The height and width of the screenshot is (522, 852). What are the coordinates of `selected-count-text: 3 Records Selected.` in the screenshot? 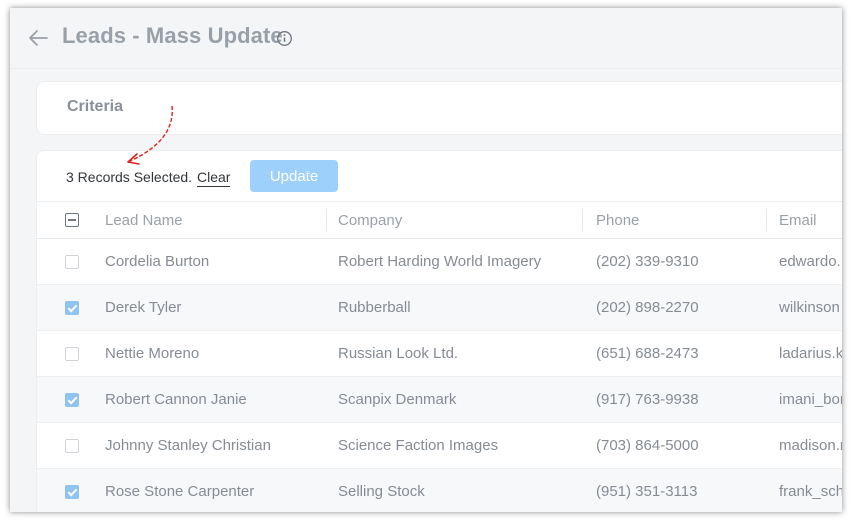 It's located at (129, 177).